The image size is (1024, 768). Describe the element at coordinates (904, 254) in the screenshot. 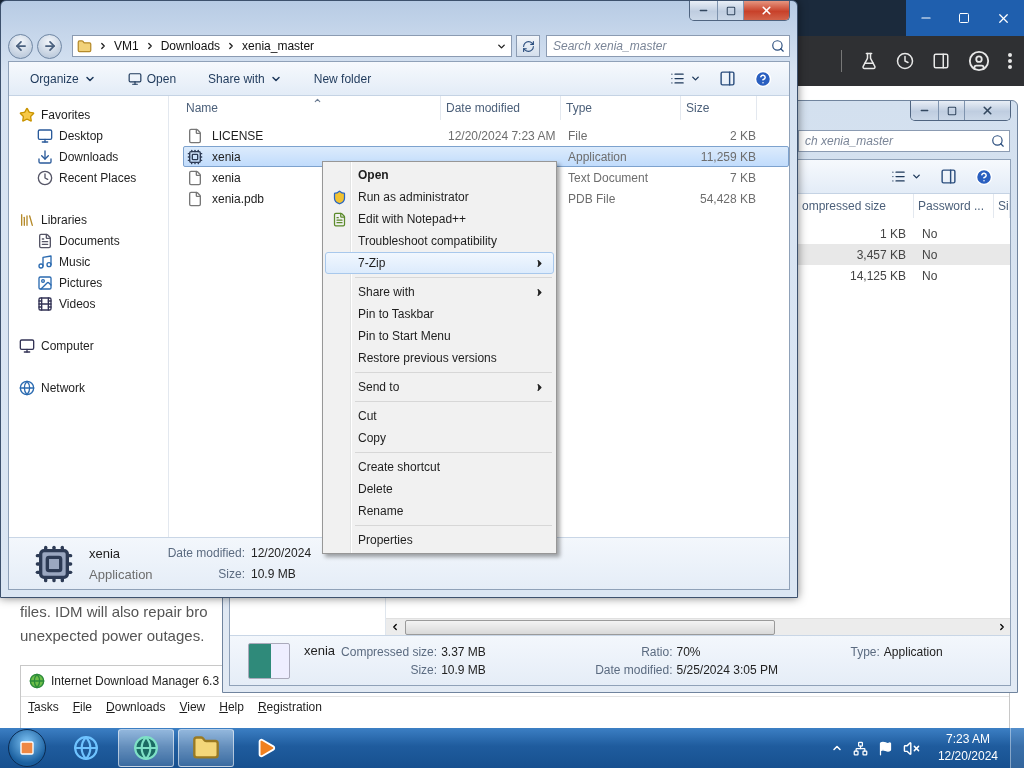

I see `archive-row: 3,457 KB No` at that location.